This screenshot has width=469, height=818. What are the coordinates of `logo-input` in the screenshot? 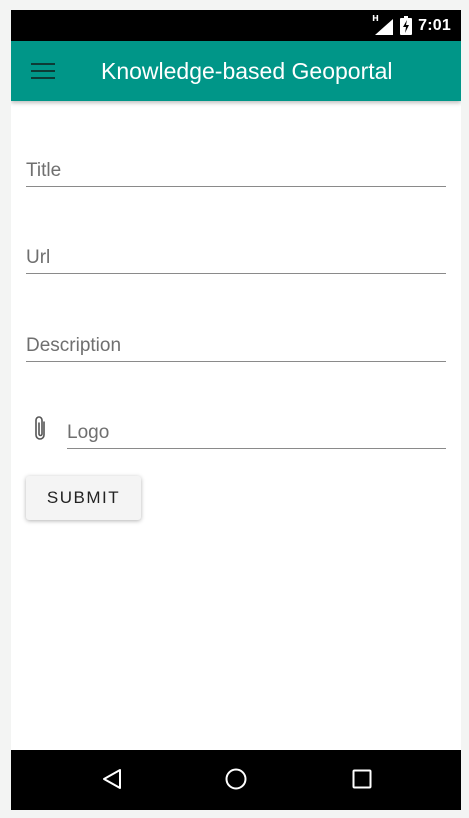 It's located at (256, 428).